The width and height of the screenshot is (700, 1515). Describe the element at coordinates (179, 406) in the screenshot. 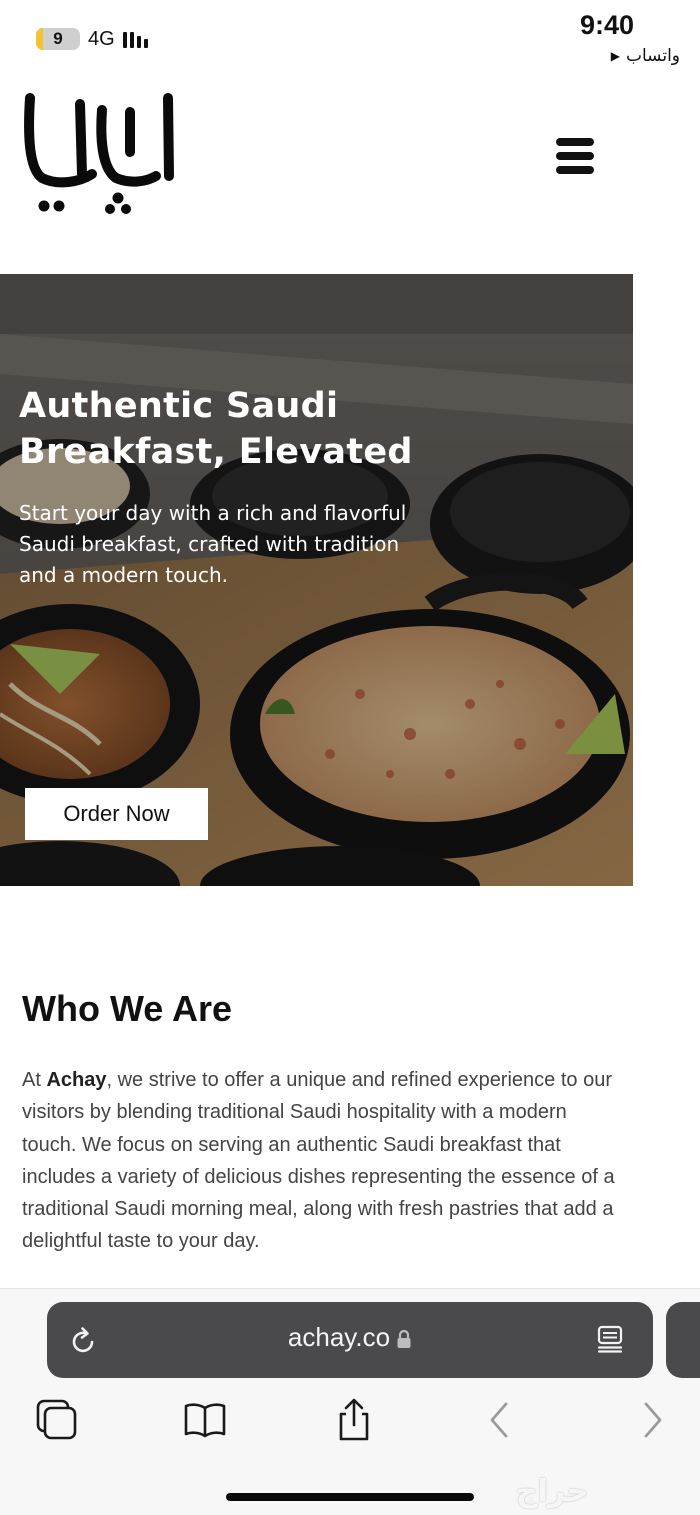

I see `hero-title-line-1: Authentic Saudi` at that location.